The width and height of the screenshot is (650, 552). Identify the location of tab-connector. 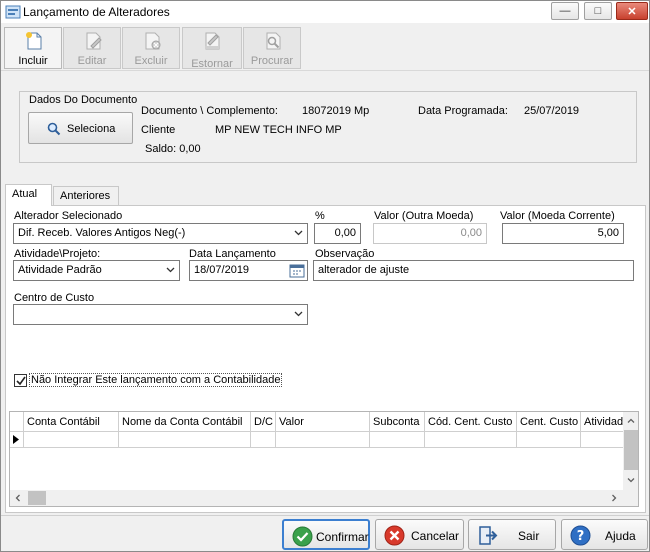
(28, 205).